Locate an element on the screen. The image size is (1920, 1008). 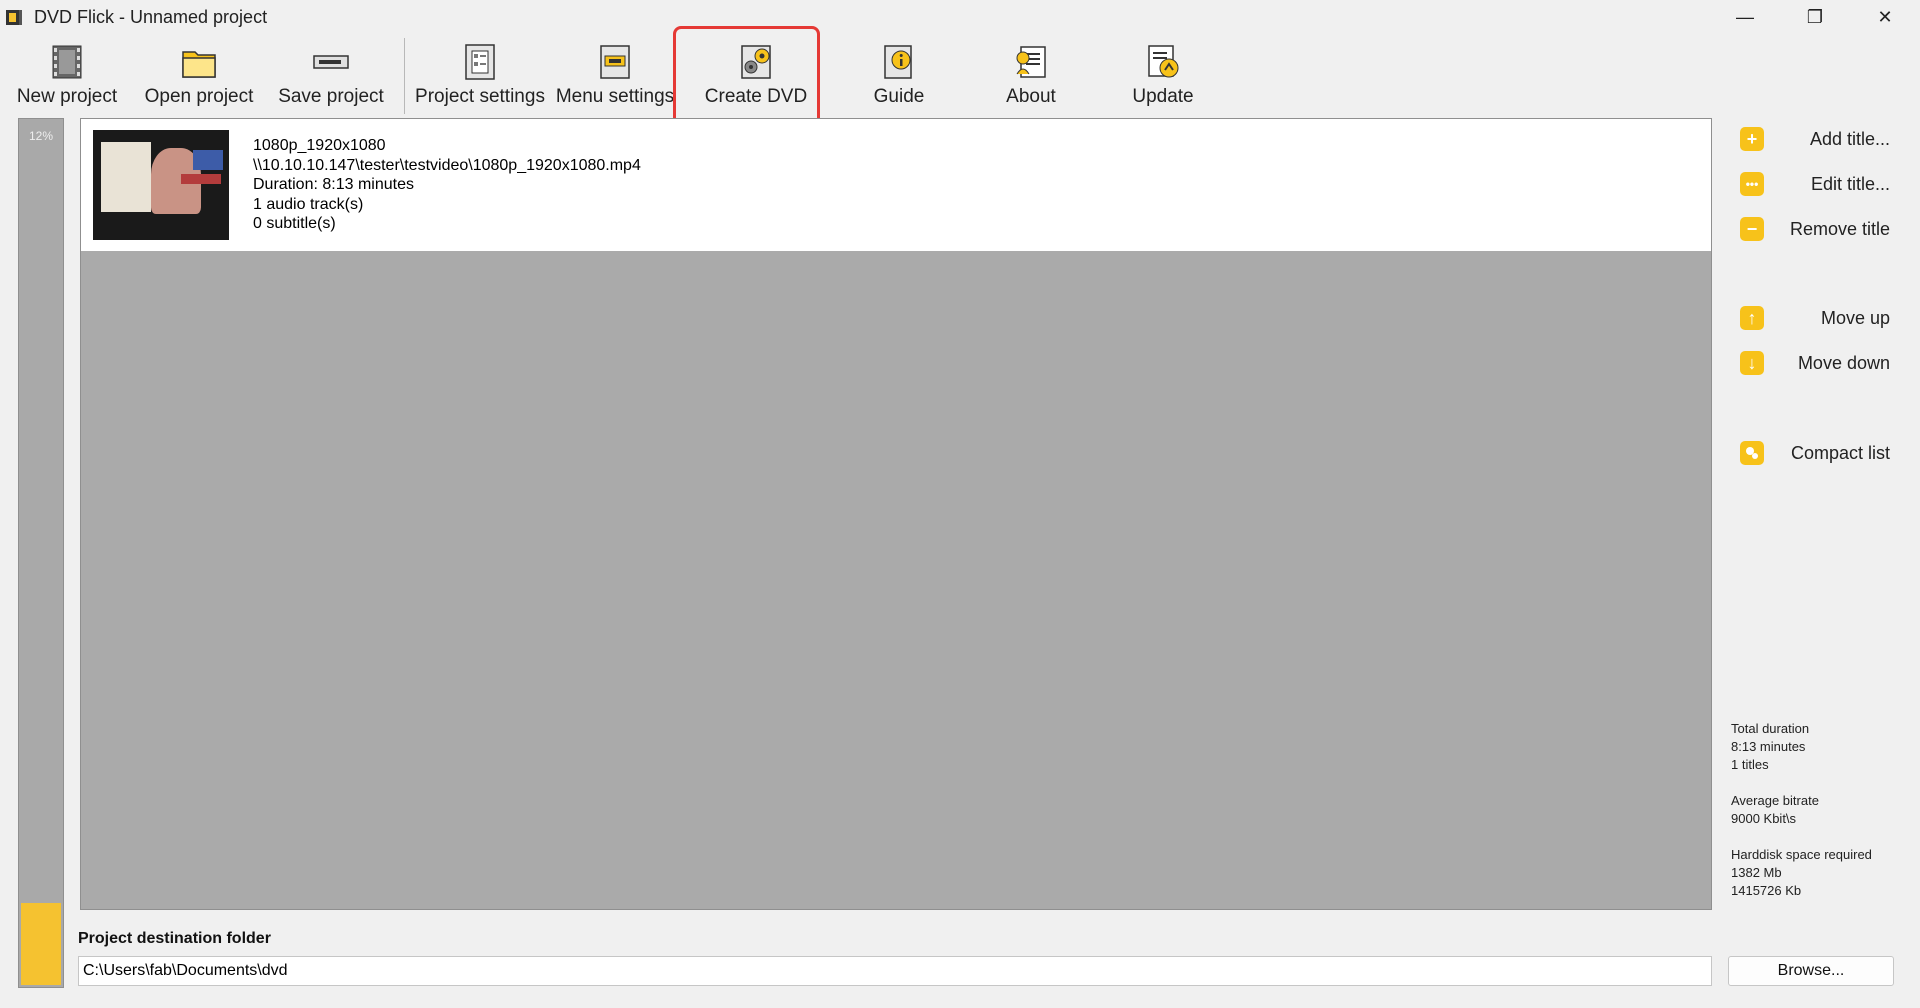
update-icon is located at coordinates (1163, 61).